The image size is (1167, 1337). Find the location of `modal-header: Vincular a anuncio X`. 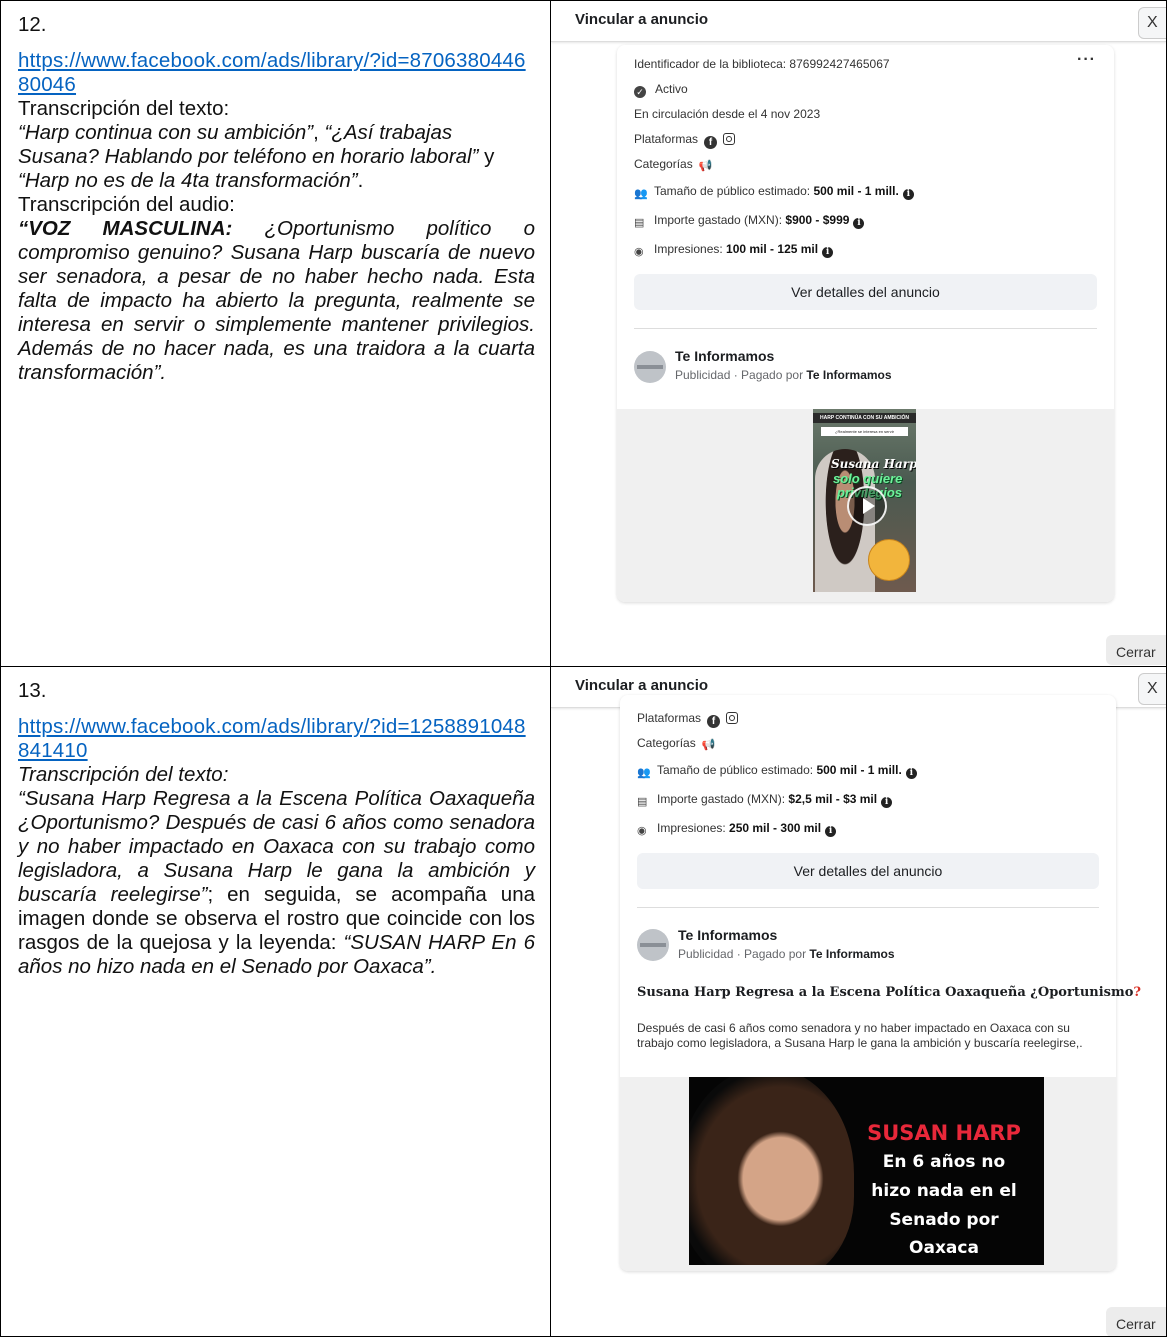

modal-header: Vincular a anuncio X is located at coordinates (858, 22).